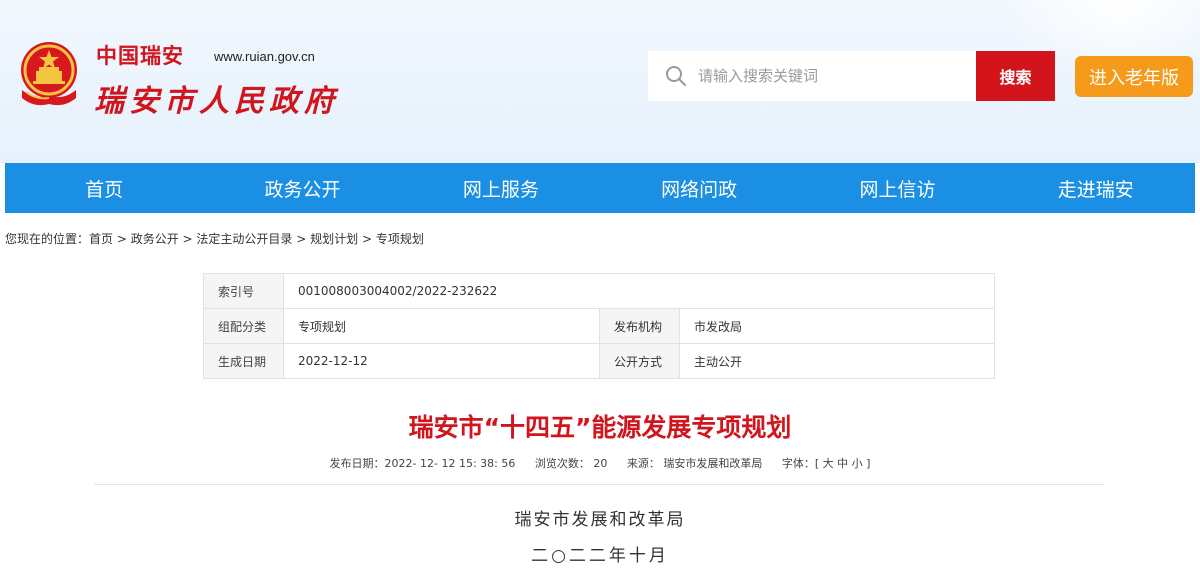 The image size is (1200, 587). I want to click on date-label: 生成日期, so click(243, 361).